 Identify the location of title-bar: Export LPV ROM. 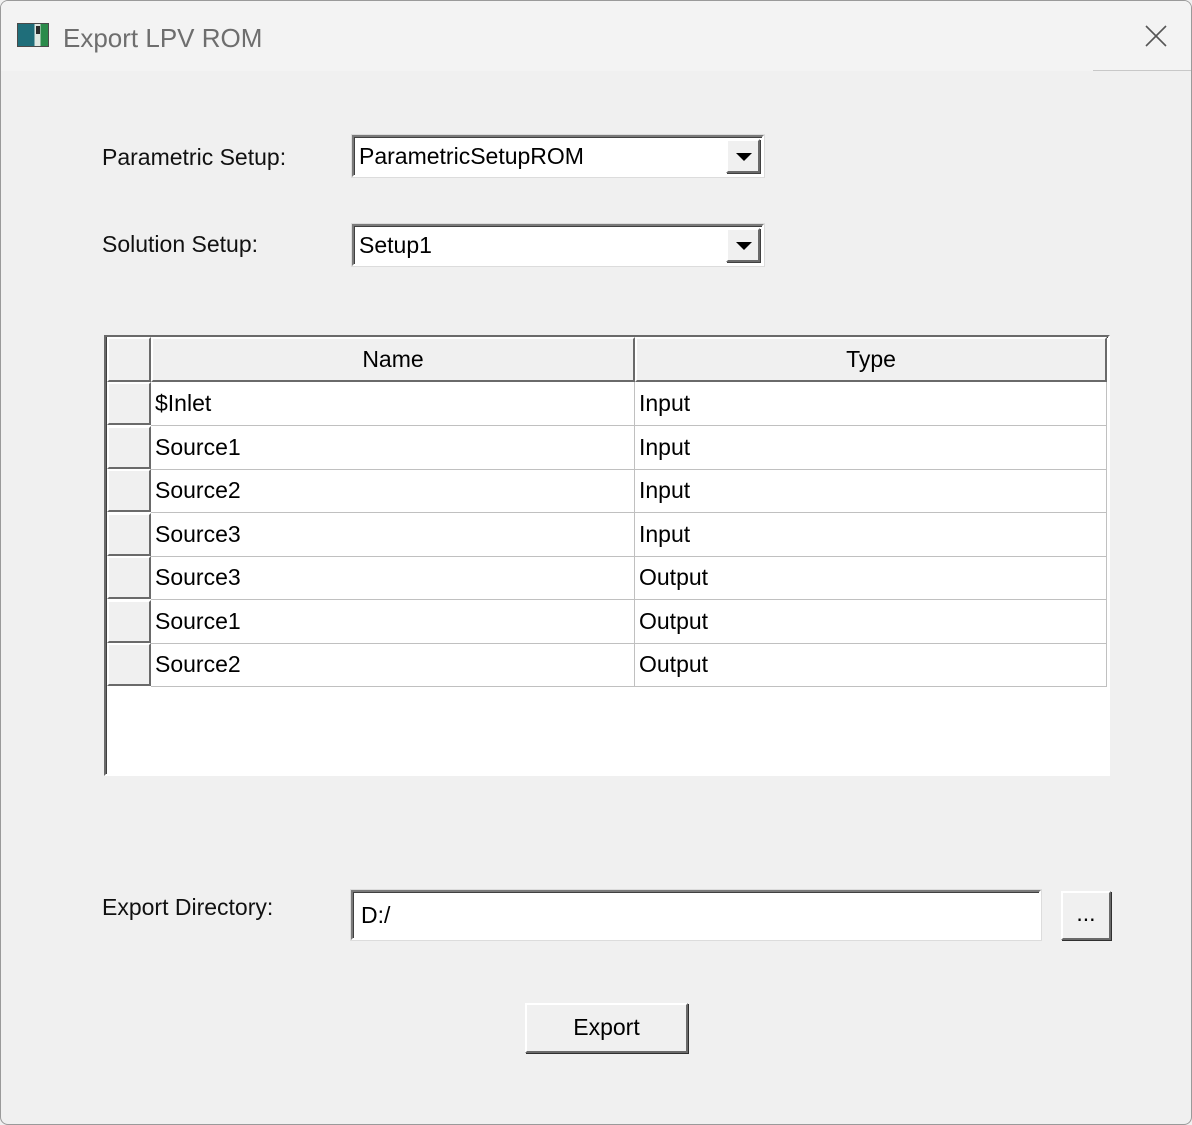
(596, 36).